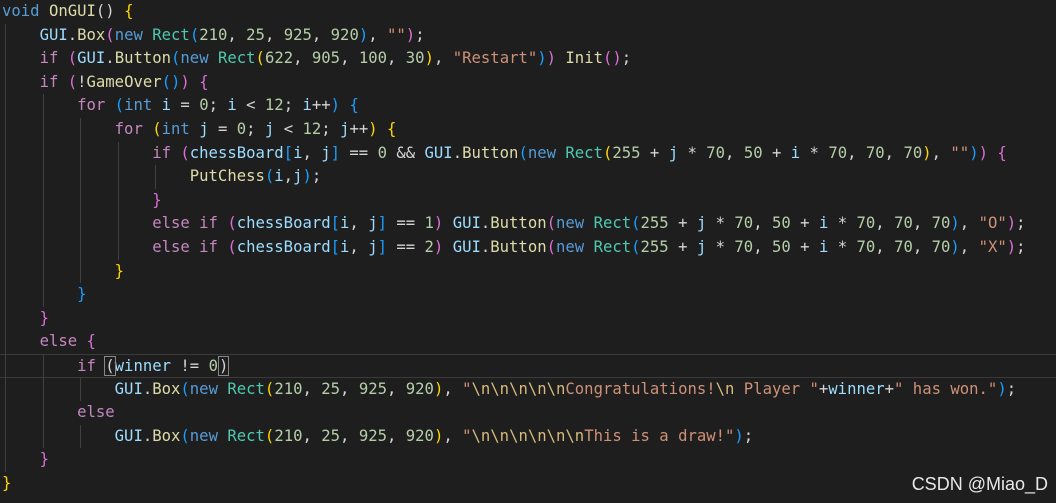 This screenshot has width=1056, height=503. What do you see at coordinates (396, 34) in the screenshot?
I see `code-token: ""` at bounding box center [396, 34].